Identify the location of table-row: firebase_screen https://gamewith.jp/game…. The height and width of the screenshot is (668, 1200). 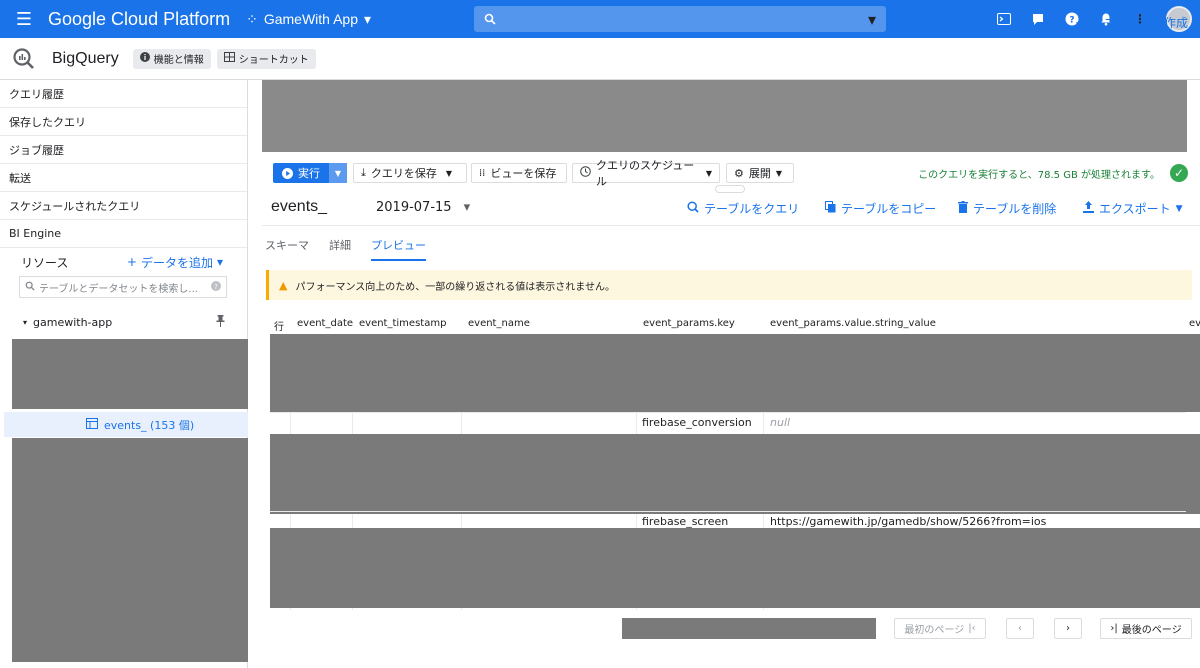
(728, 521).